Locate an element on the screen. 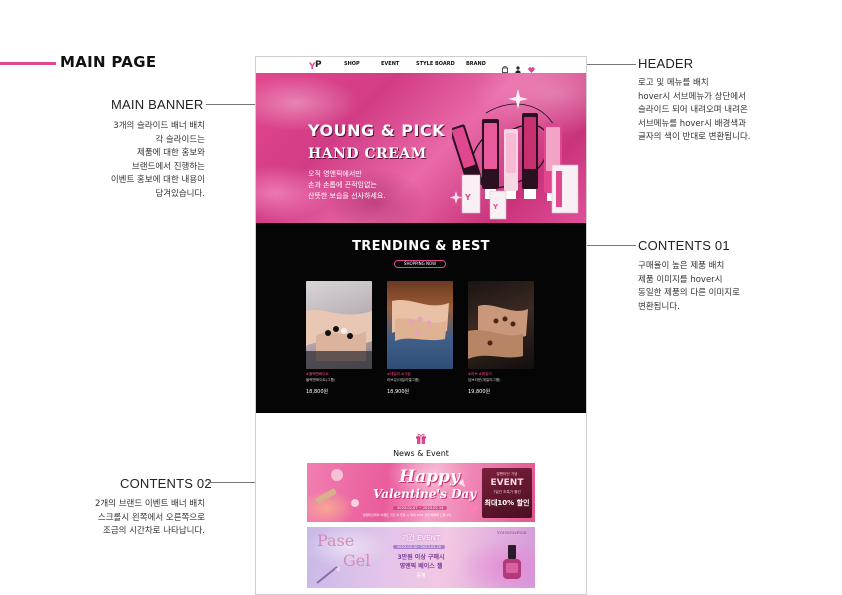 This screenshot has height=595, width=842. site-header: Y P SHOP EVENT STYLE BOARD BRAND is located at coordinates (421, 65).